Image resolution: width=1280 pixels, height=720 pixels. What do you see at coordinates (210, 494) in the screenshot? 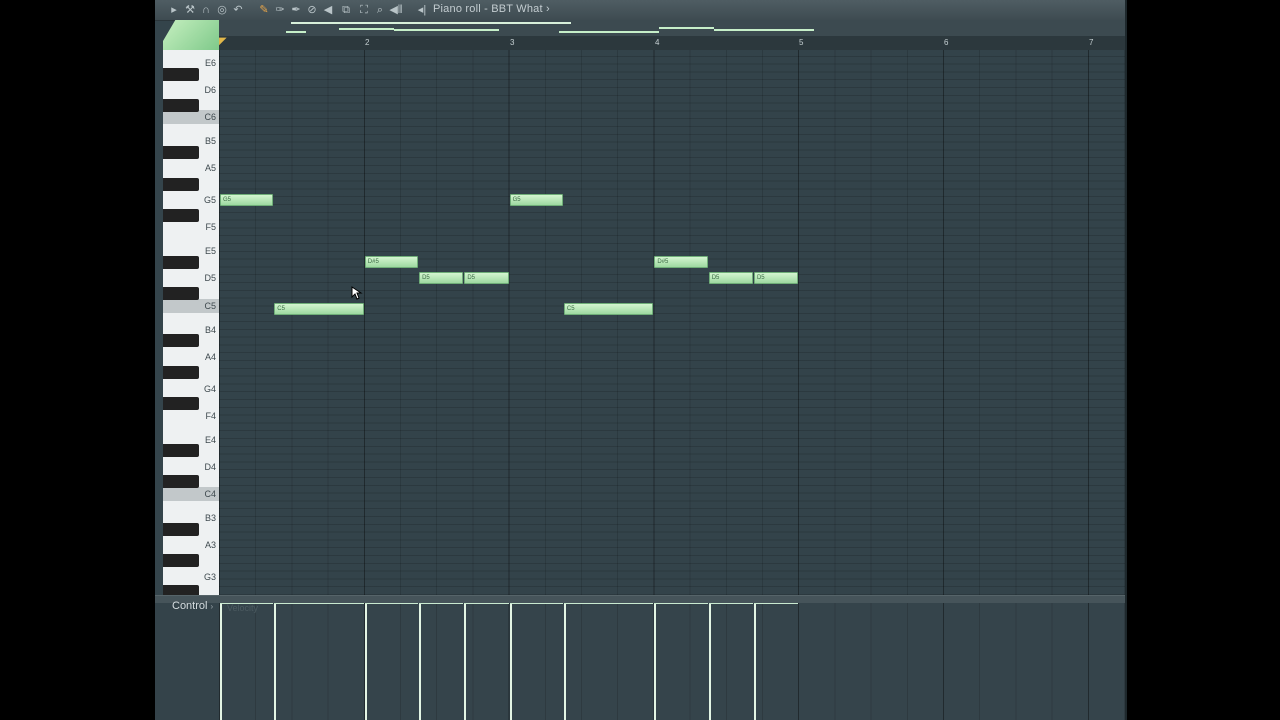
I see `key-label: C4` at bounding box center [210, 494].